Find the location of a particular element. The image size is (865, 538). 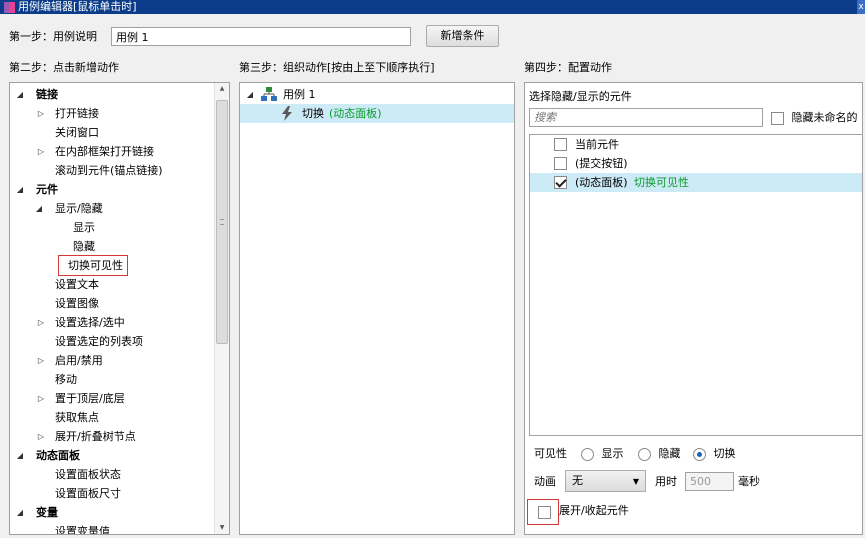

tree-item-set-text: 设置文本 is located at coordinates (77, 284).